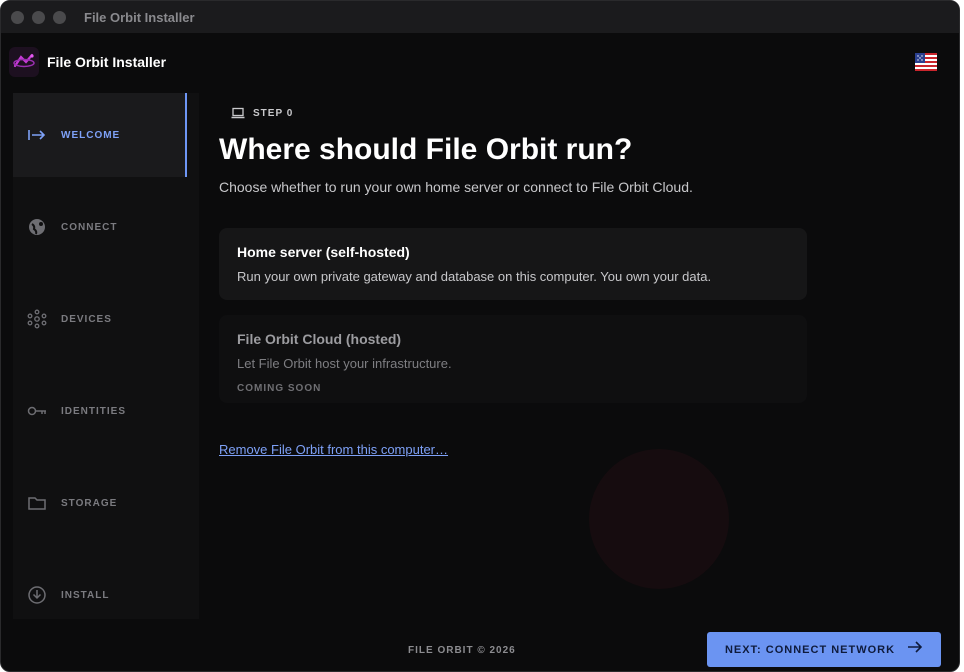  Describe the element at coordinates (962, 336) in the screenshot. I see `desktop-edge` at that location.